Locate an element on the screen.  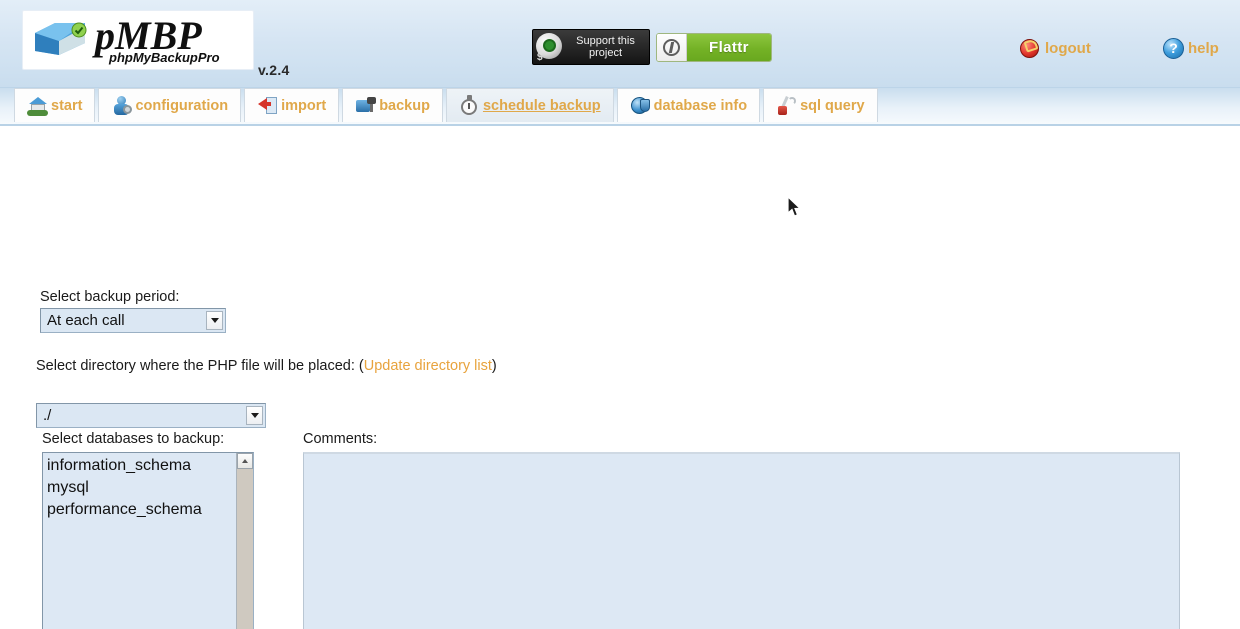
directory-paren-close: ) is located at coordinates (494, 366).